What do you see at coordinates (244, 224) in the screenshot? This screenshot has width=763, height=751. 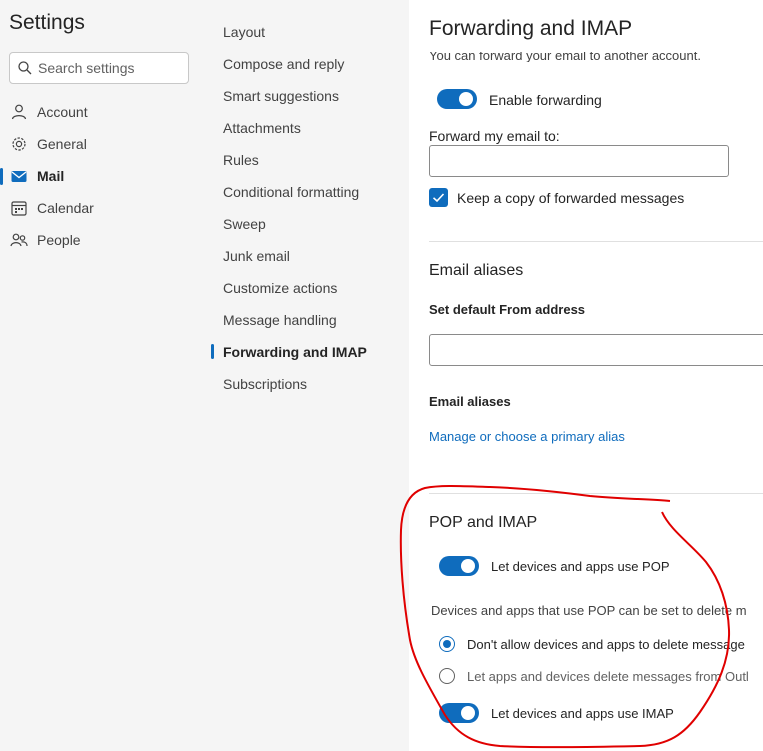 I see `subnav-item-sweep: Sweep` at bounding box center [244, 224].